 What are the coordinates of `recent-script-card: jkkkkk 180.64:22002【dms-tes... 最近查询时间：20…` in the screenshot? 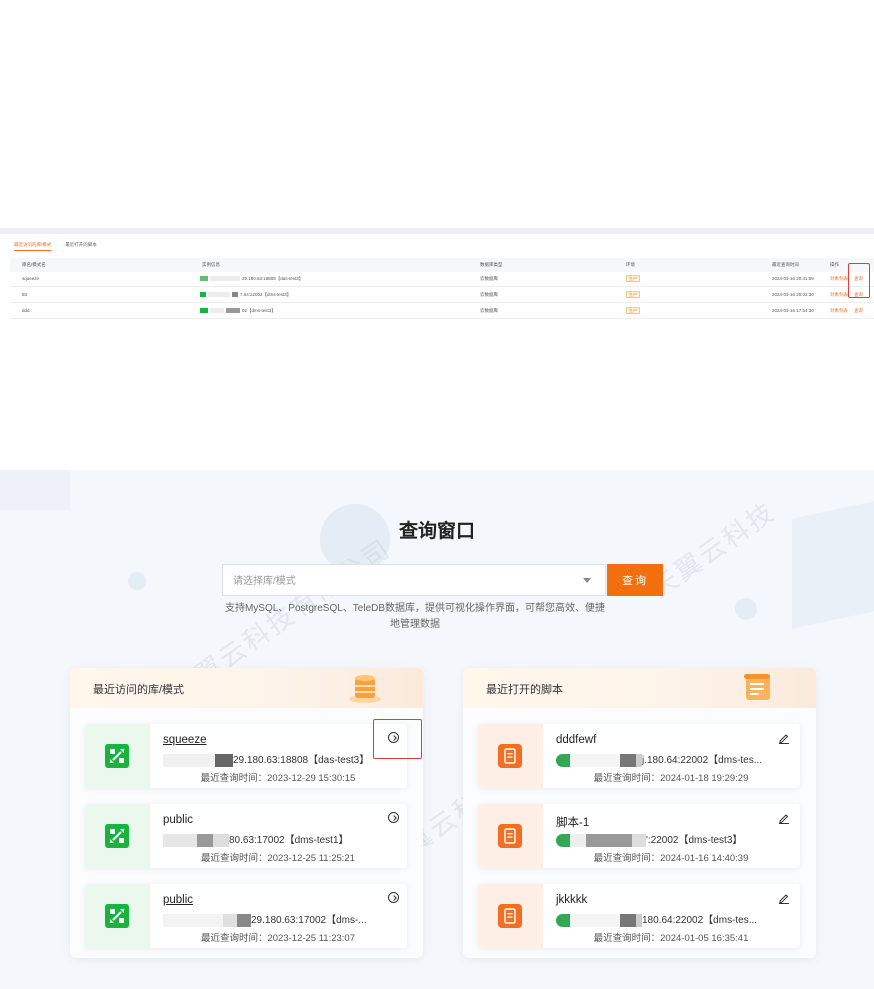 It's located at (639, 916).